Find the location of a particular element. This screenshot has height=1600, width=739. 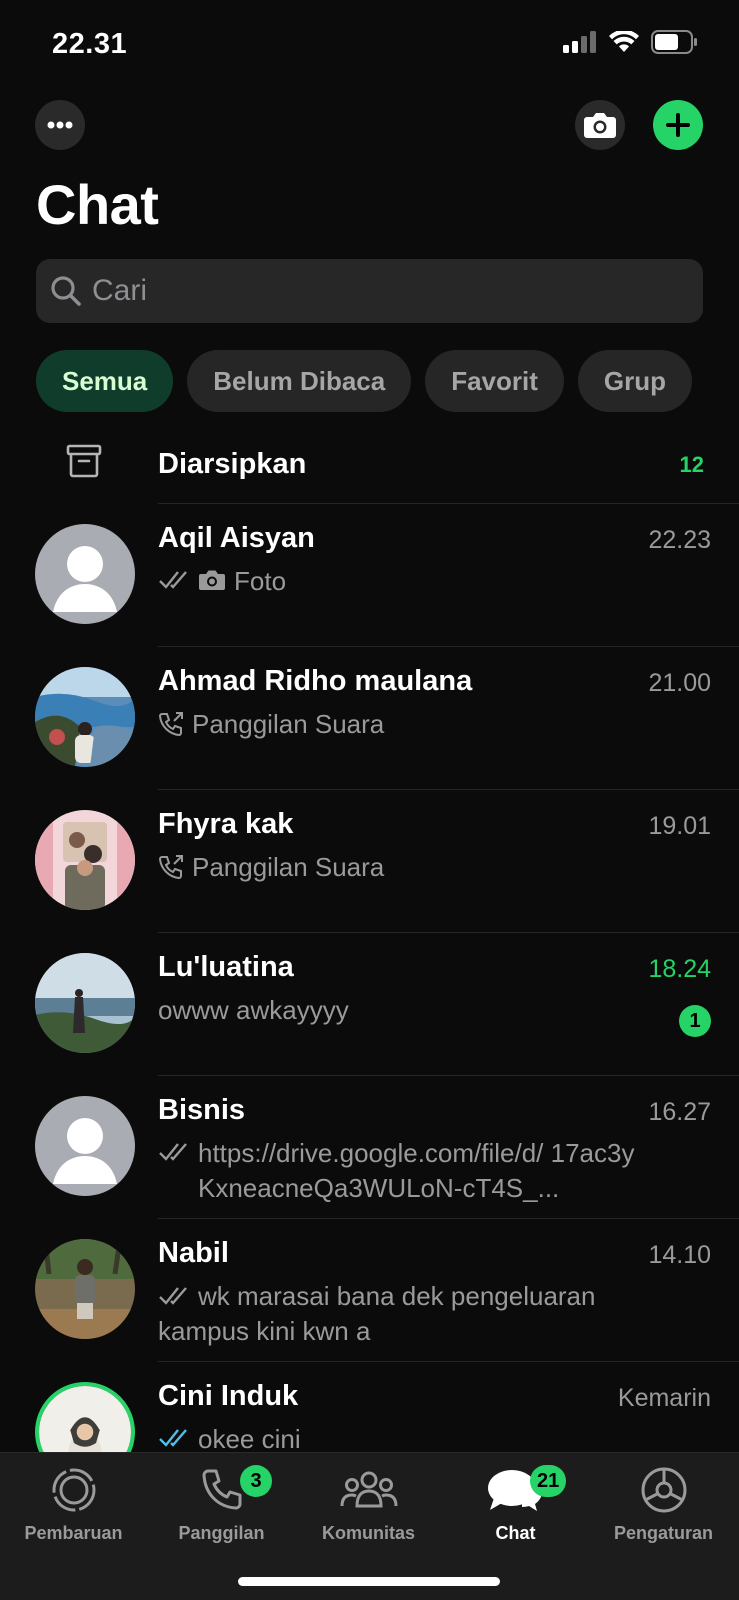

filter-all: Semua is located at coordinates (105, 381).